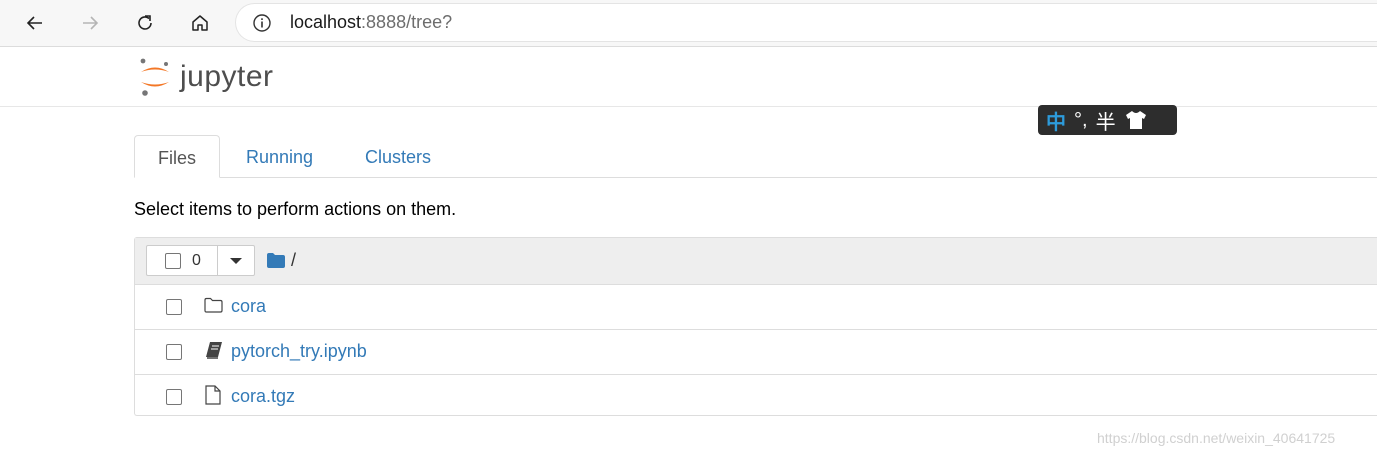 The image size is (1377, 457). I want to click on file-icon, so click(213, 395).